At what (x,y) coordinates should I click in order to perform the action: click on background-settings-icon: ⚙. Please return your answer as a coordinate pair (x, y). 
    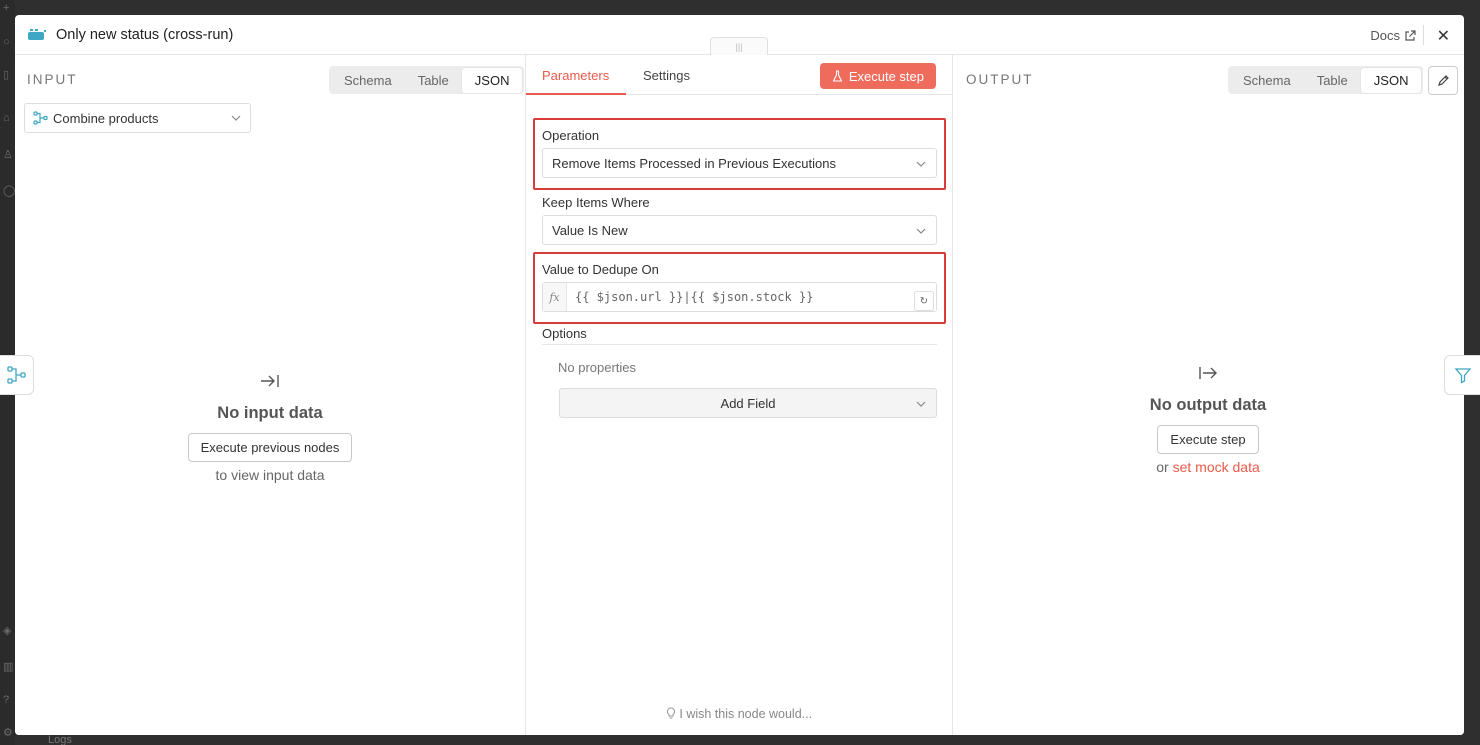
    Looking at the image, I should click on (8, 733).